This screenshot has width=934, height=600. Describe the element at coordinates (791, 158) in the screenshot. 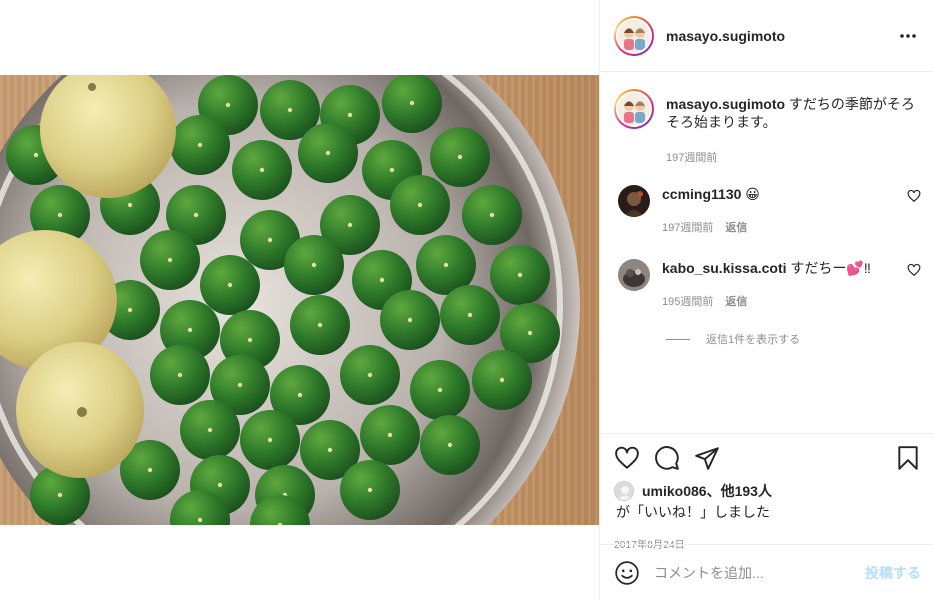

I see `caption-meta: 197週間前` at that location.